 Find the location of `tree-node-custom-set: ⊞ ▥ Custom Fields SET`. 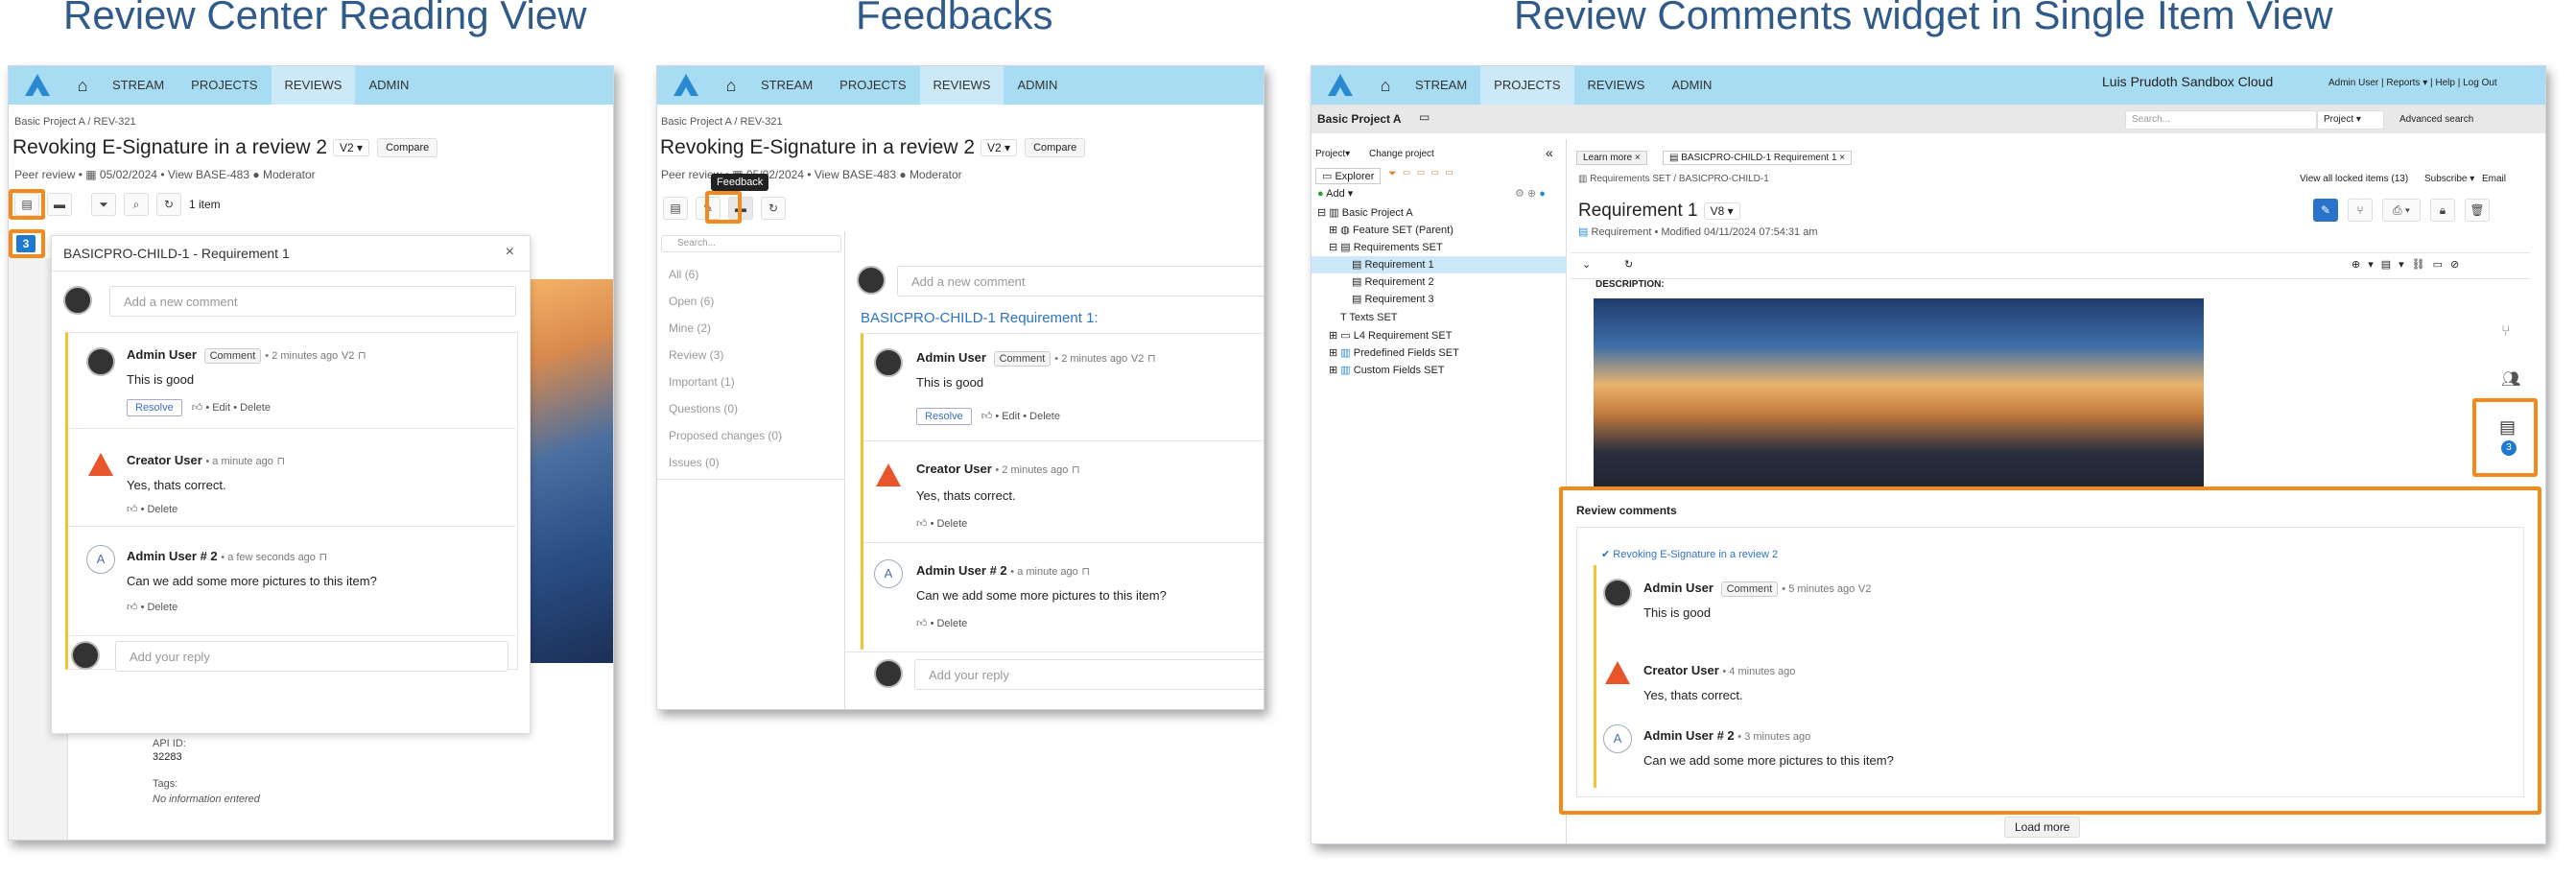

tree-node-custom-set: ⊞ ▥ Custom Fields SET is located at coordinates (1387, 370).